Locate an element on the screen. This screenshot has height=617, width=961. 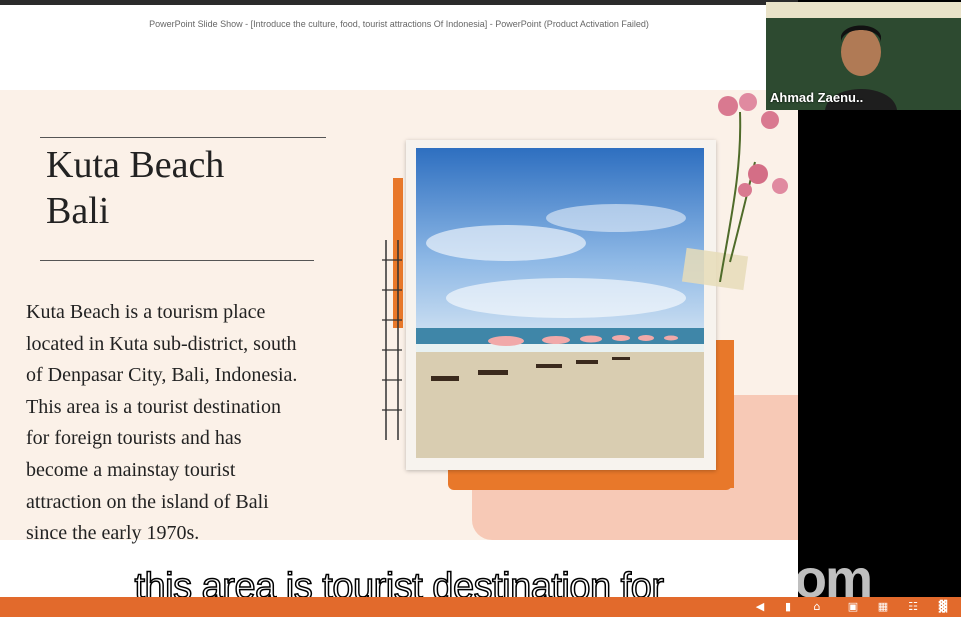
title-bottom-rule is located at coordinates (177, 260).